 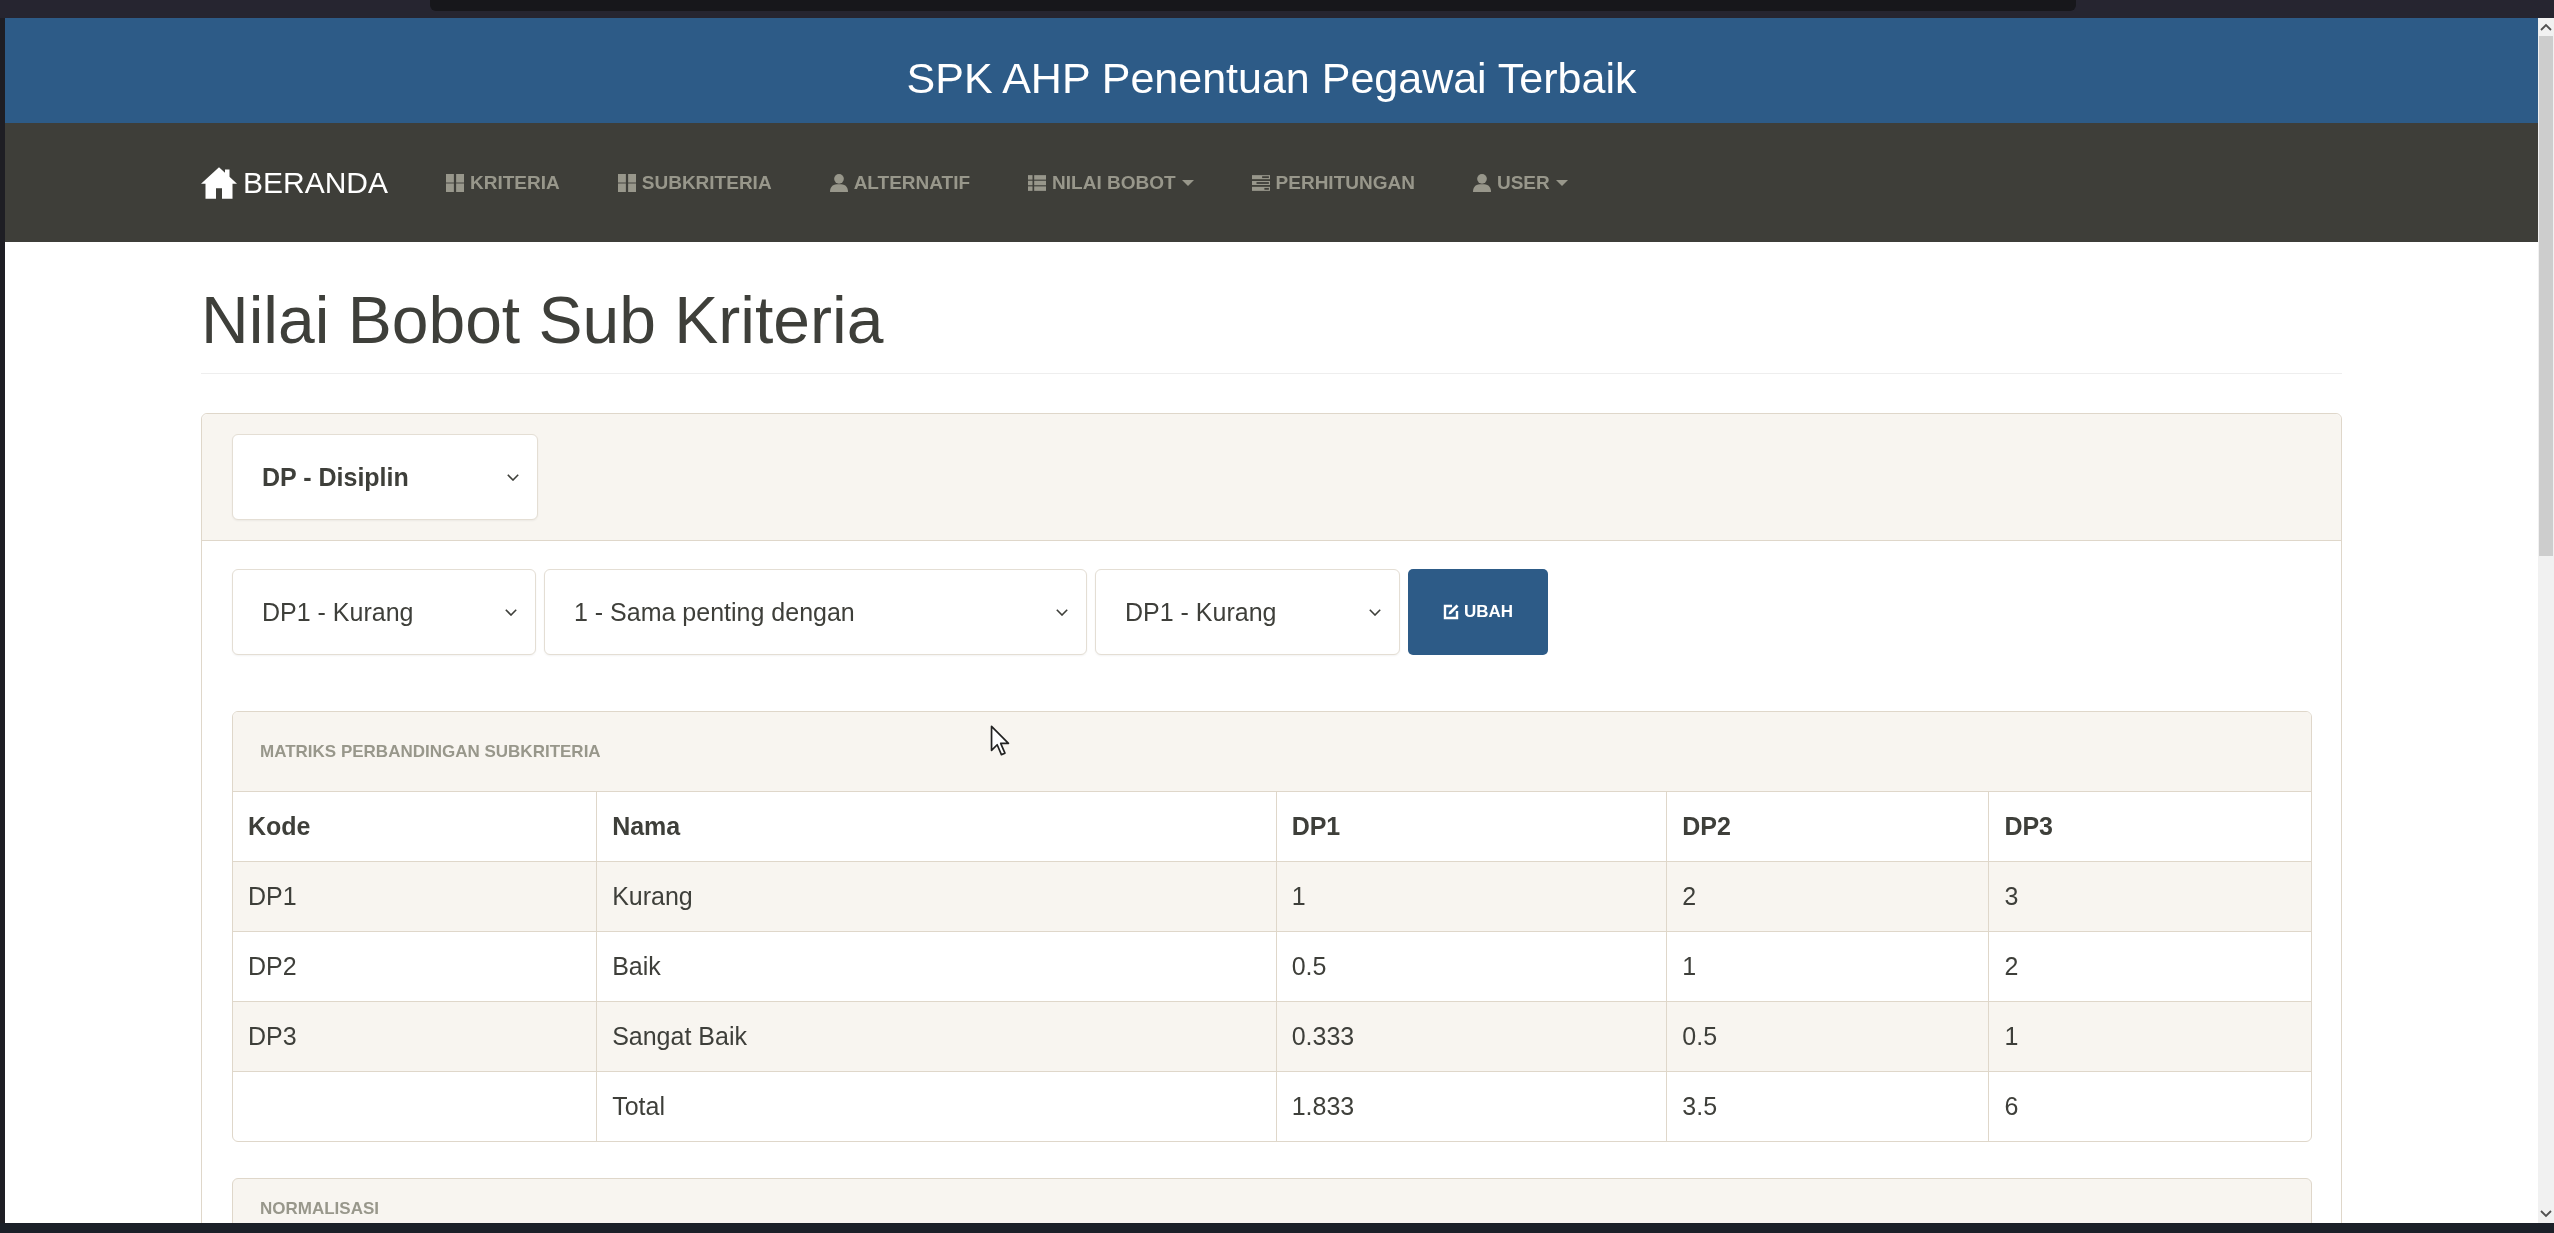 I want to click on chevron-up-icon, so click(x=2546, y=27).